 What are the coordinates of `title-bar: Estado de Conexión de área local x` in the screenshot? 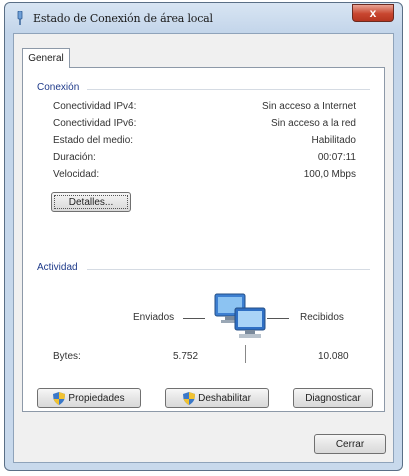 It's located at (203, 18).